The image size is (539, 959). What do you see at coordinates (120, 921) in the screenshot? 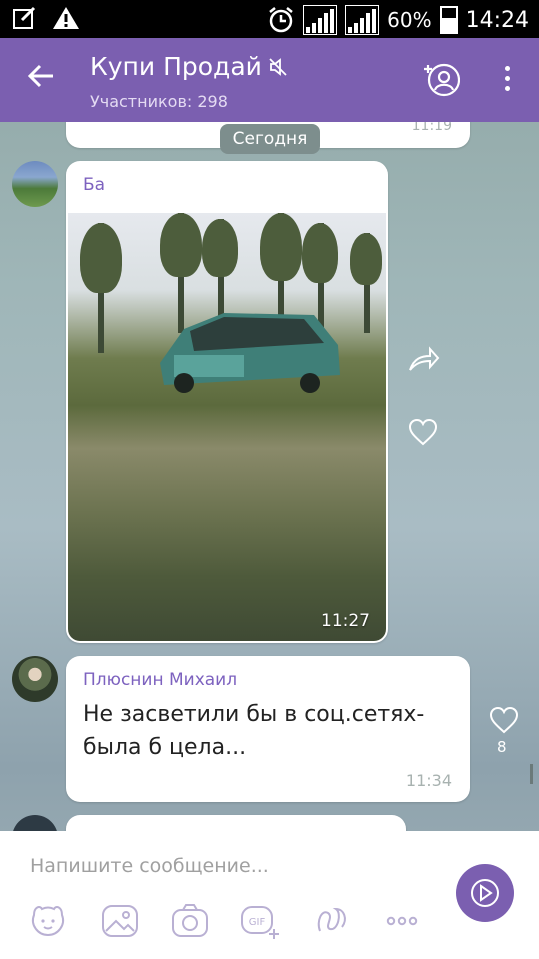
I see `gallery-icon` at bounding box center [120, 921].